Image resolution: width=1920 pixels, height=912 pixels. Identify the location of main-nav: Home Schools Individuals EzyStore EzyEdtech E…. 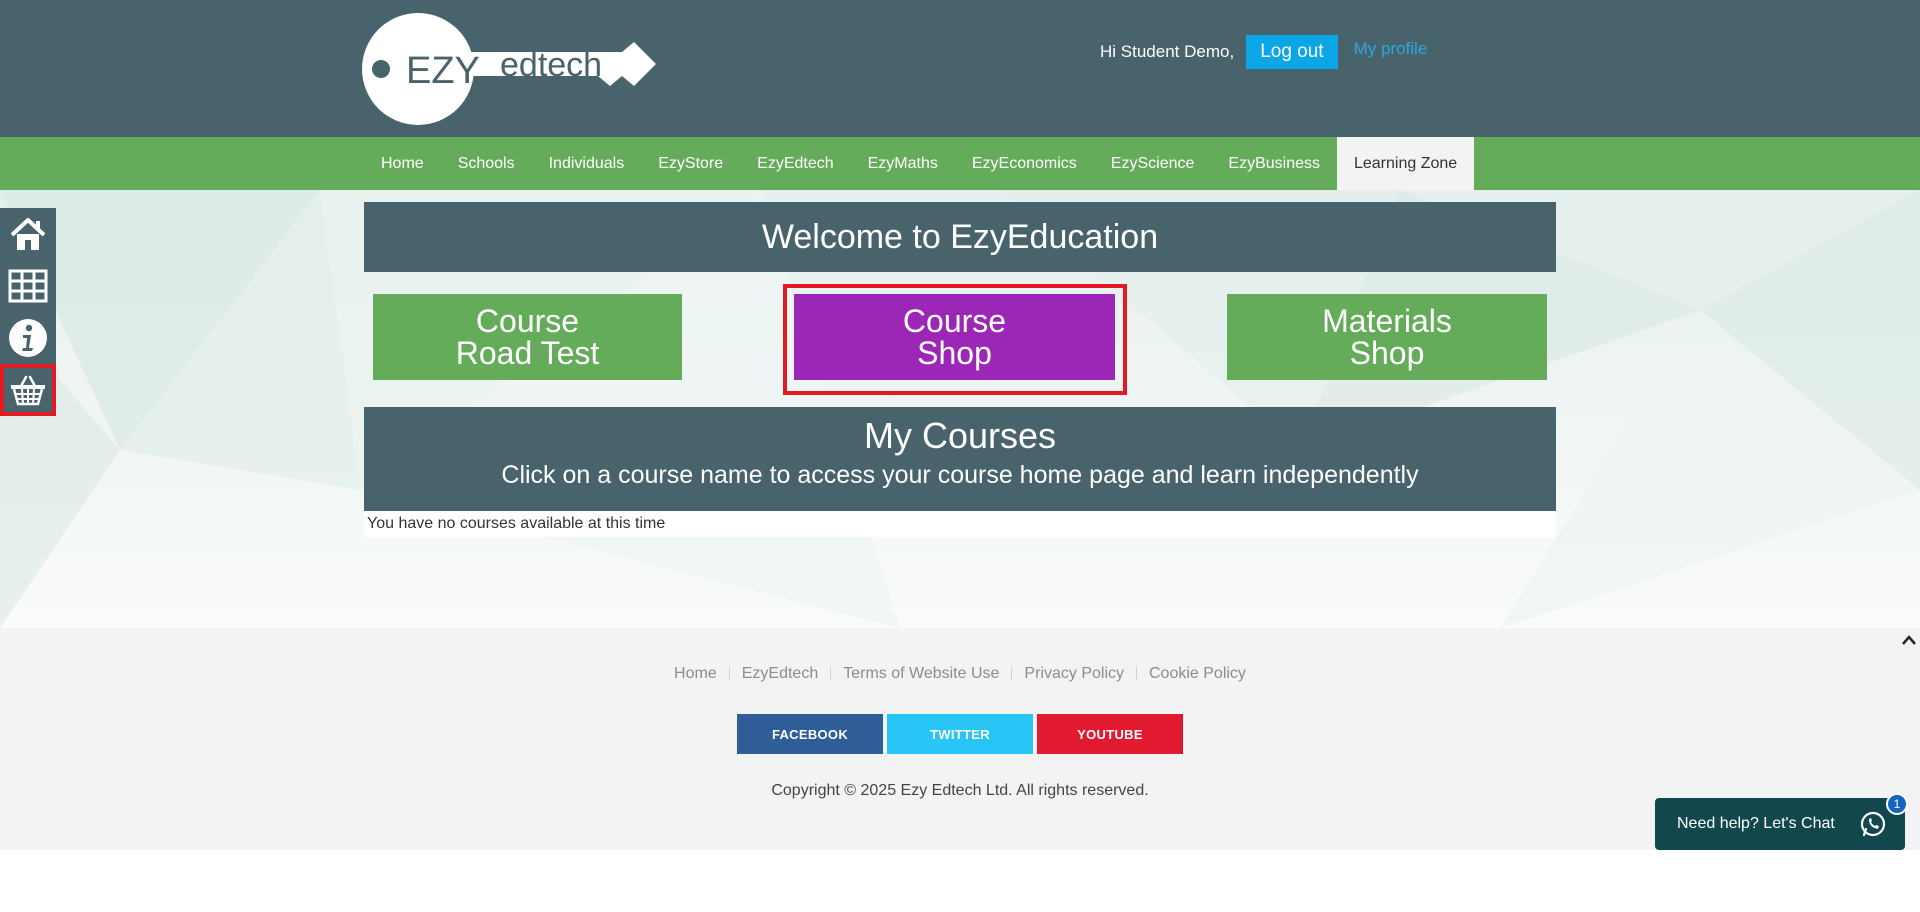
(960, 163).